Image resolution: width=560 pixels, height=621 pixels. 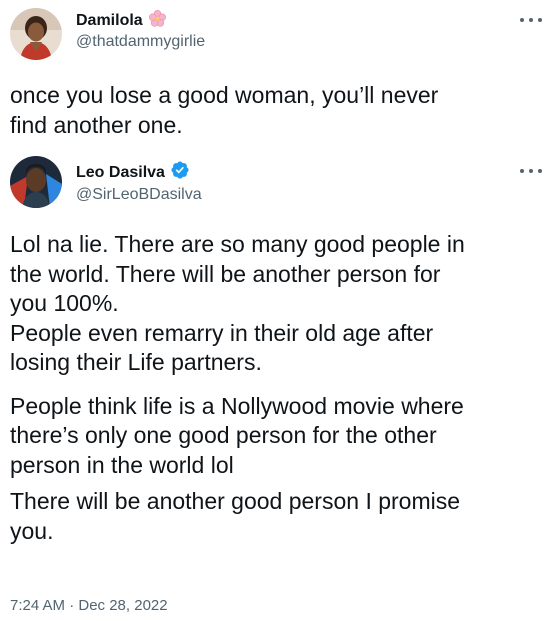 I want to click on avatar-leo-image, so click(x=36, y=182).